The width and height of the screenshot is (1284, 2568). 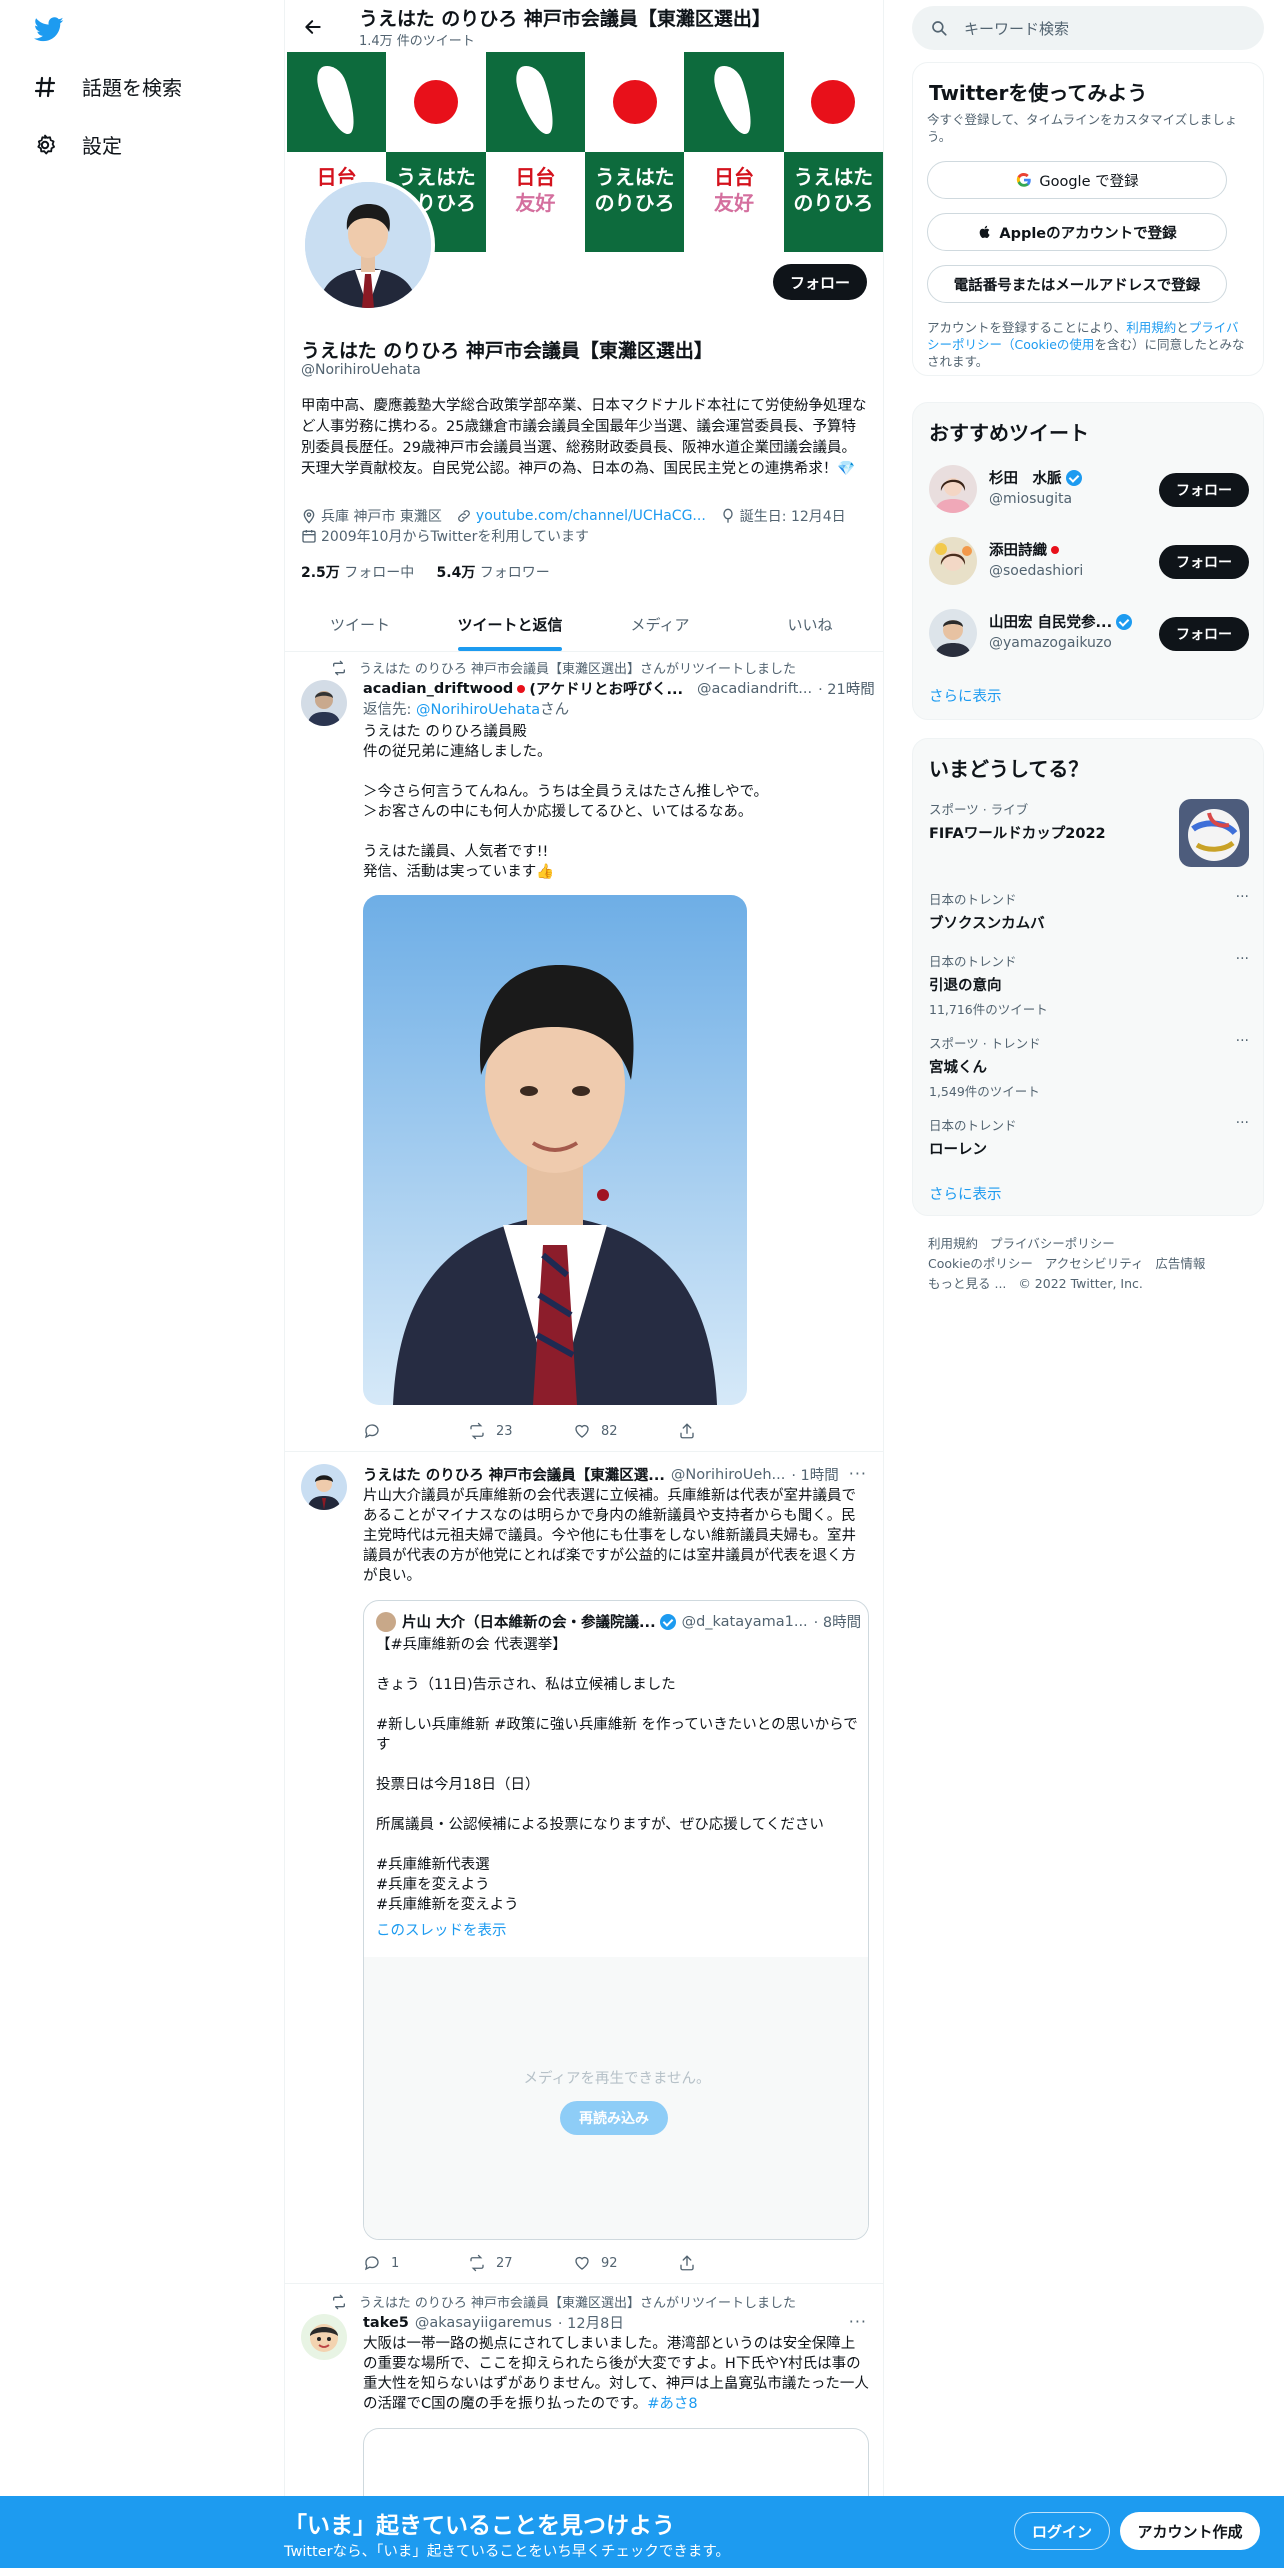 I want to click on copyright: © 2022 Twitter, Inc., so click(x=1080, y=1283).